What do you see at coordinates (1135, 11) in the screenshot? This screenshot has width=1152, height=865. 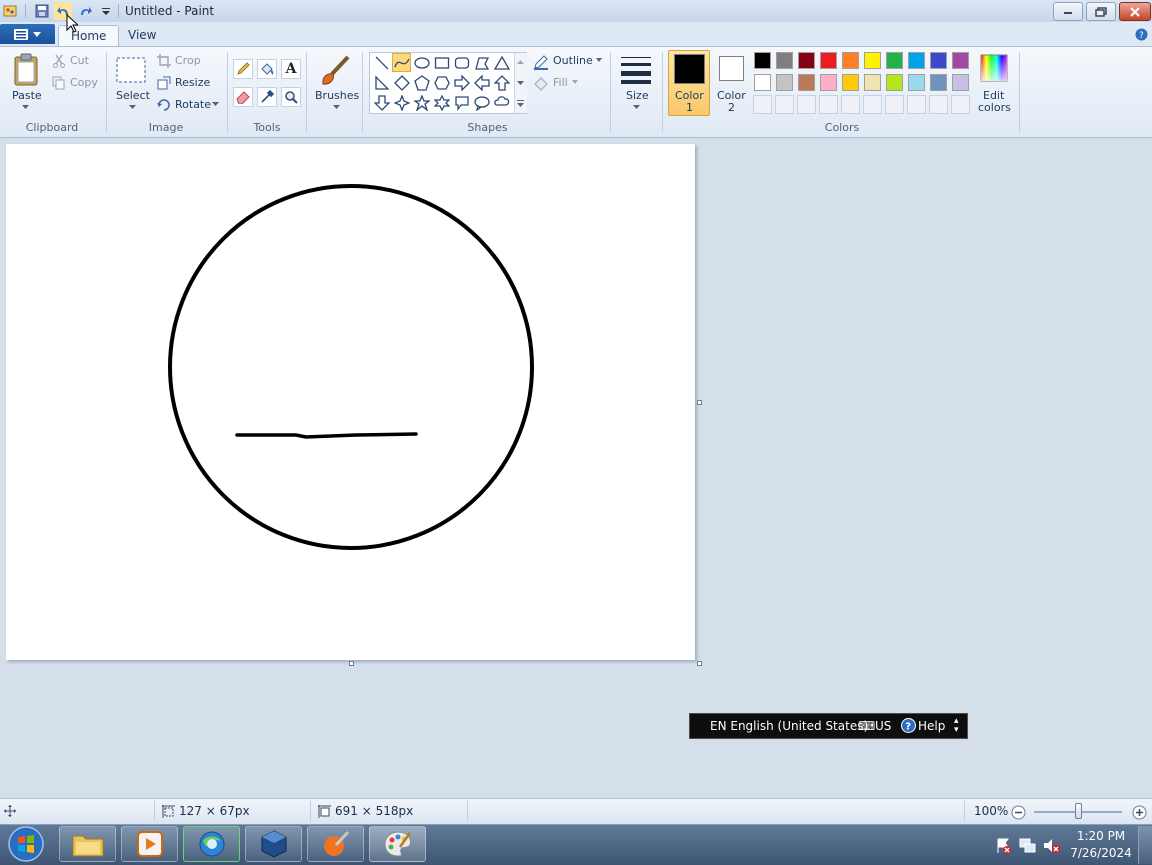 I see `close-button` at bounding box center [1135, 11].